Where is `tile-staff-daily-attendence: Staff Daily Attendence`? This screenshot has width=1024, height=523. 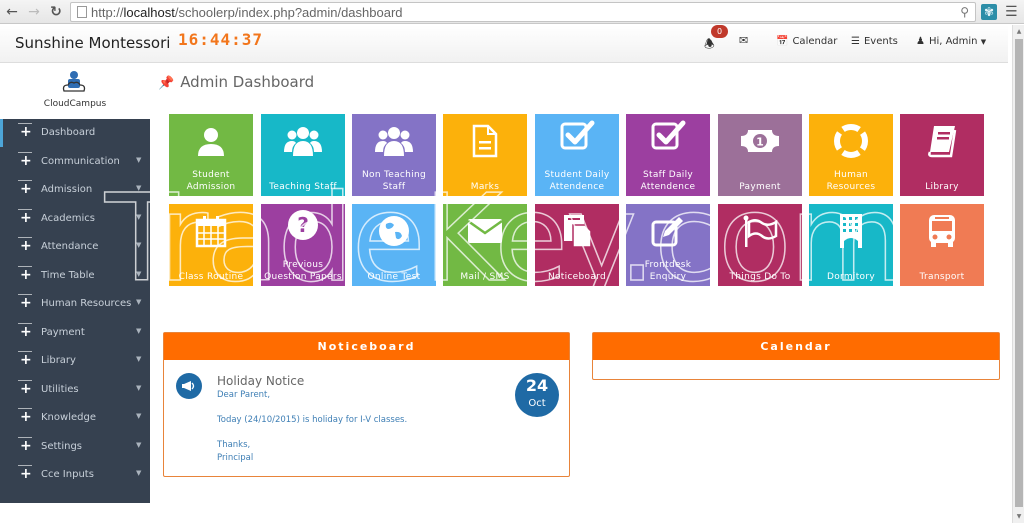
tile-staff-daily-attendence: Staff Daily Attendence is located at coordinates (668, 155).